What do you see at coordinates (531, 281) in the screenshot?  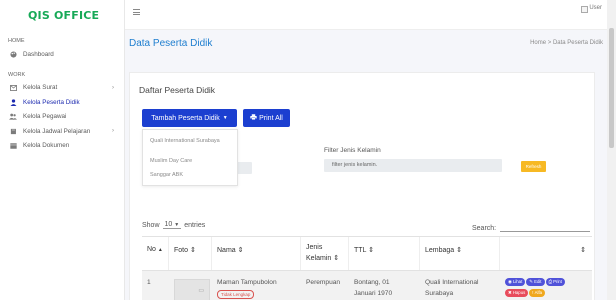 I see `edit-icon: ✎` at bounding box center [531, 281].